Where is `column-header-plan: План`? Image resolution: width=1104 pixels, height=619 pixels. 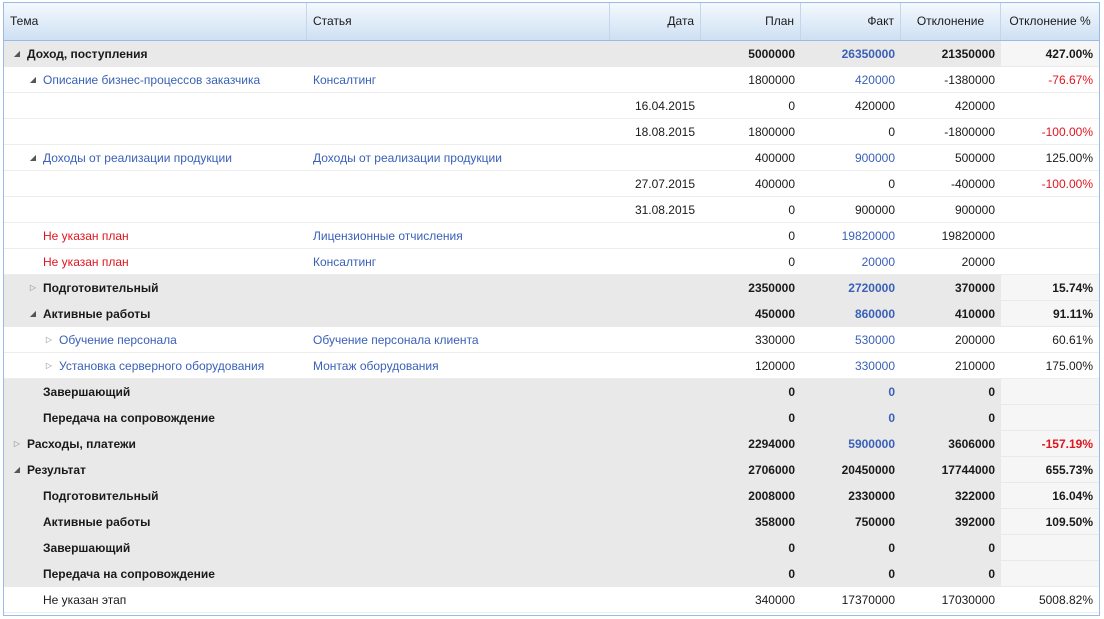
column-header-plan: План is located at coordinates (751, 21).